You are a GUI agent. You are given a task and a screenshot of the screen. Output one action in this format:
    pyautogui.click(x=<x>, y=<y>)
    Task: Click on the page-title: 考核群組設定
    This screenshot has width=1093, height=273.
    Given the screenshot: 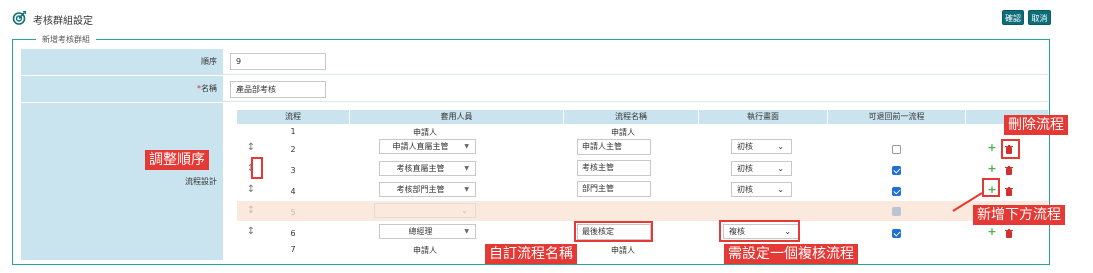 What is the action you would take?
    pyautogui.click(x=63, y=21)
    